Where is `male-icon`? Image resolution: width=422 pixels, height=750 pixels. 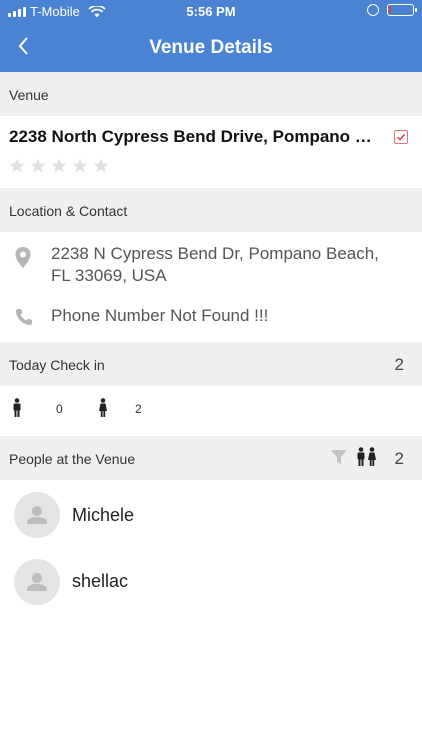 male-icon is located at coordinates (17, 407).